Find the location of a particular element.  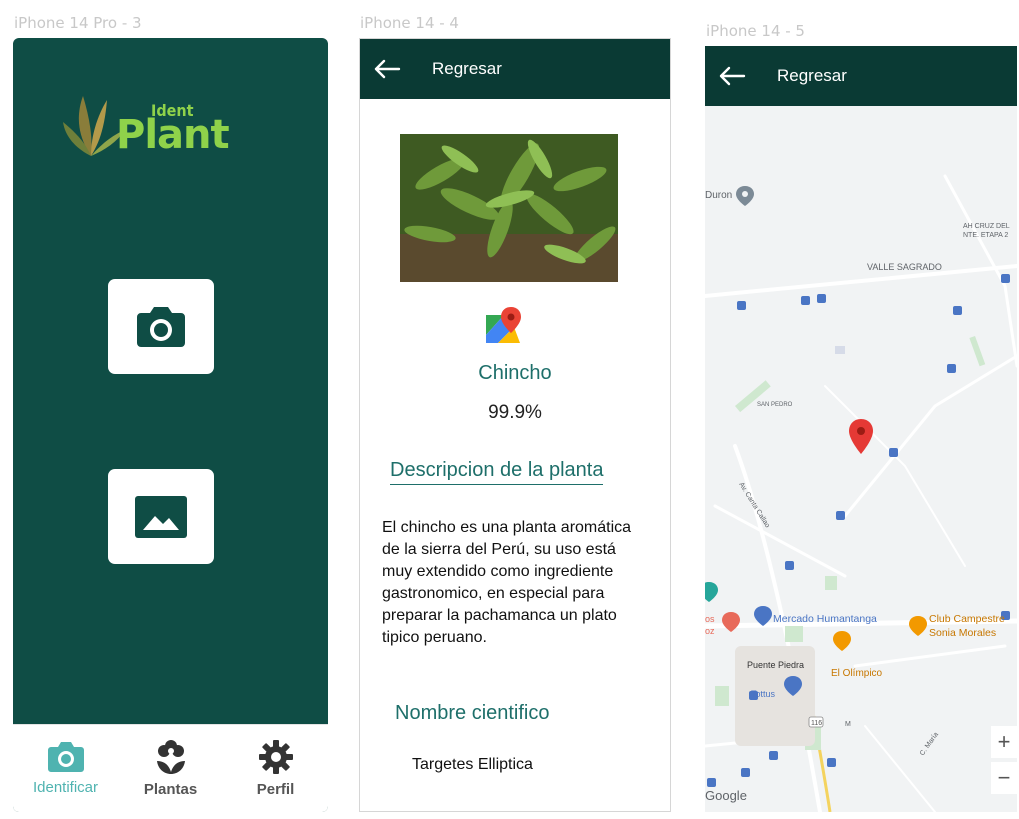

svg-text: os is located at coordinates (710, 619).